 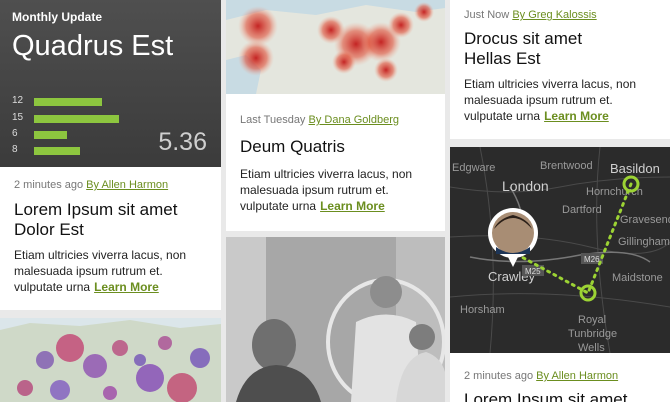 What do you see at coordinates (354, 120) in the screenshot?
I see `author-link: By Dana Goldberg` at bounding box center [354, 120].